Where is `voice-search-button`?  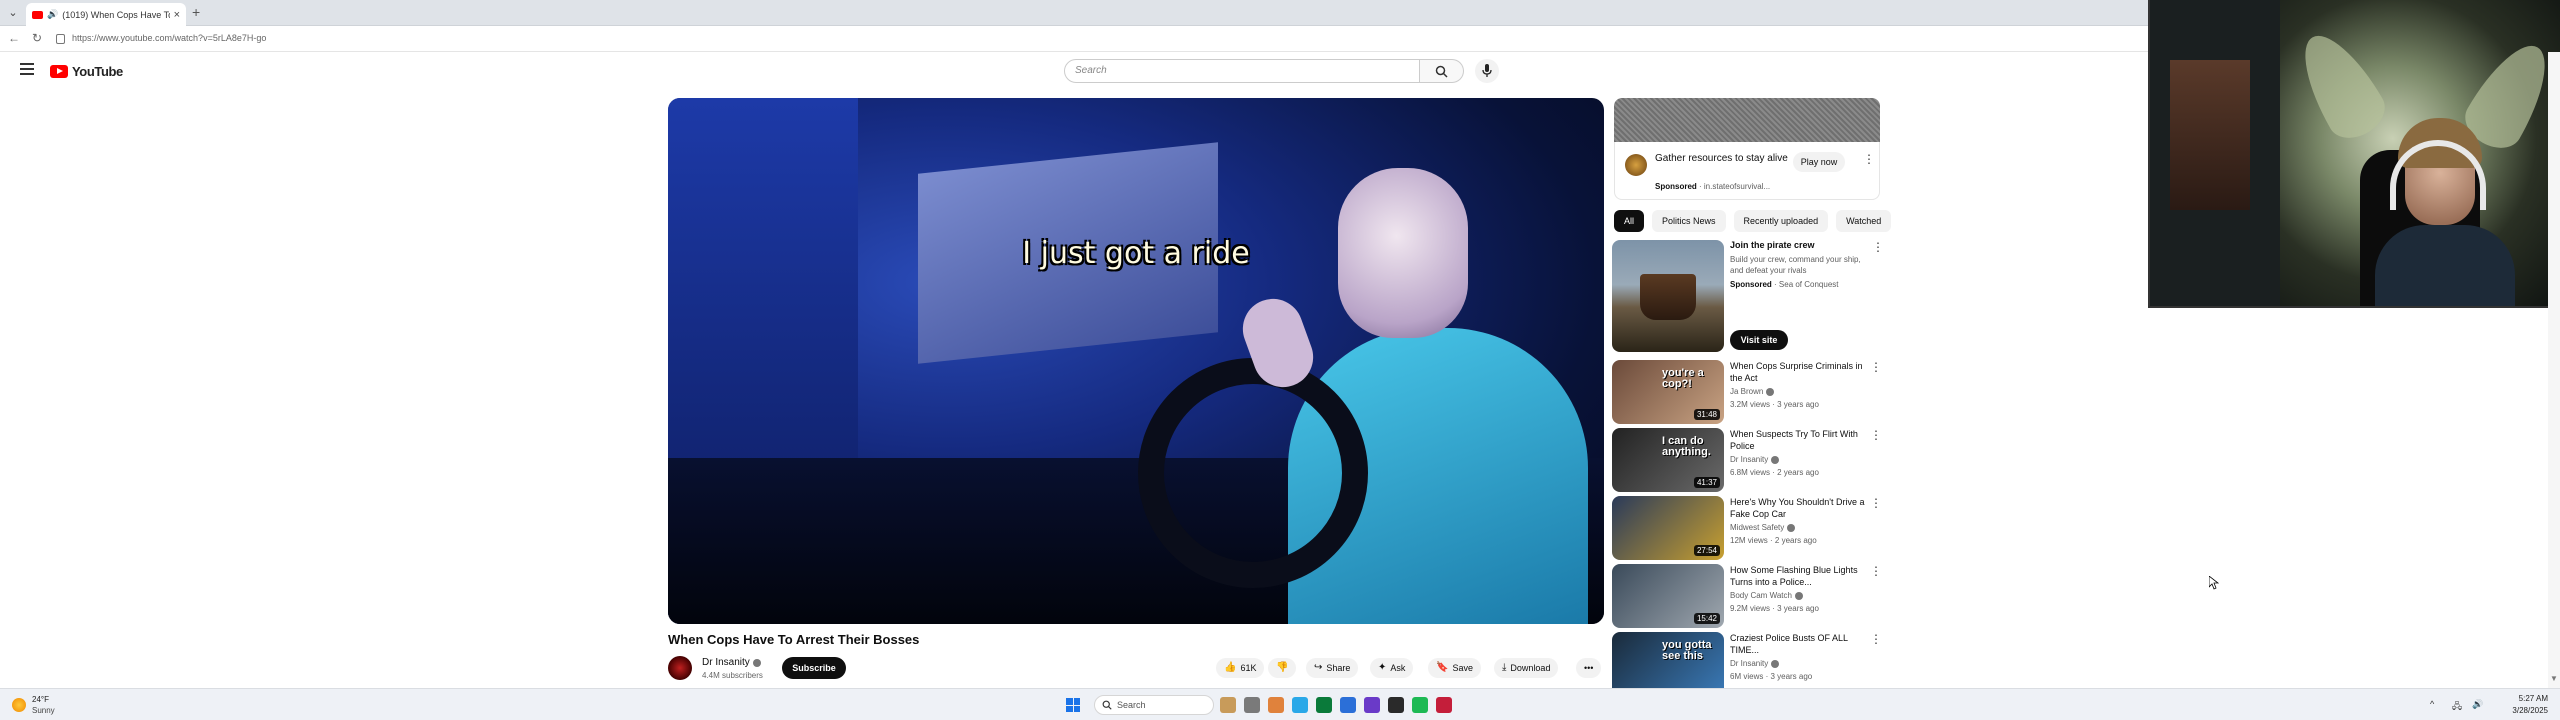 voice-search-button is located at coordinates (1487, 71).